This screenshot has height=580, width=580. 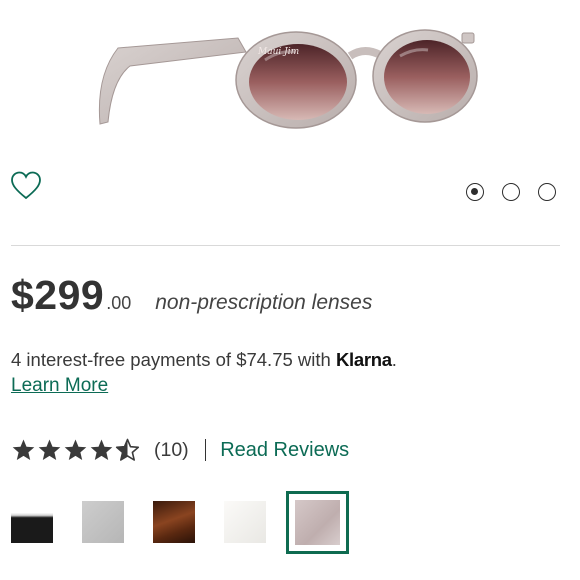 What do you see at coordinates (171, 449) in the screenshot?
I see `review-count: (10)` at bounding box center [171, 449].